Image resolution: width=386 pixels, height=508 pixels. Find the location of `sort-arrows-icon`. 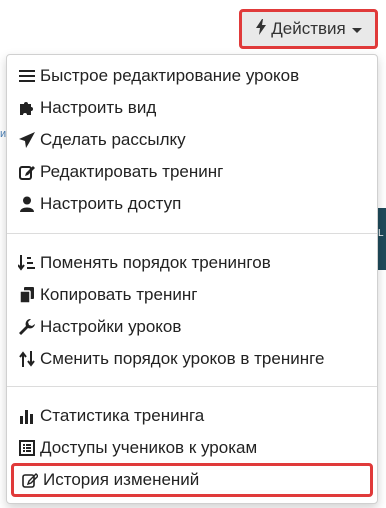

sort-arrows-icon is located at coordinates (27, 359).